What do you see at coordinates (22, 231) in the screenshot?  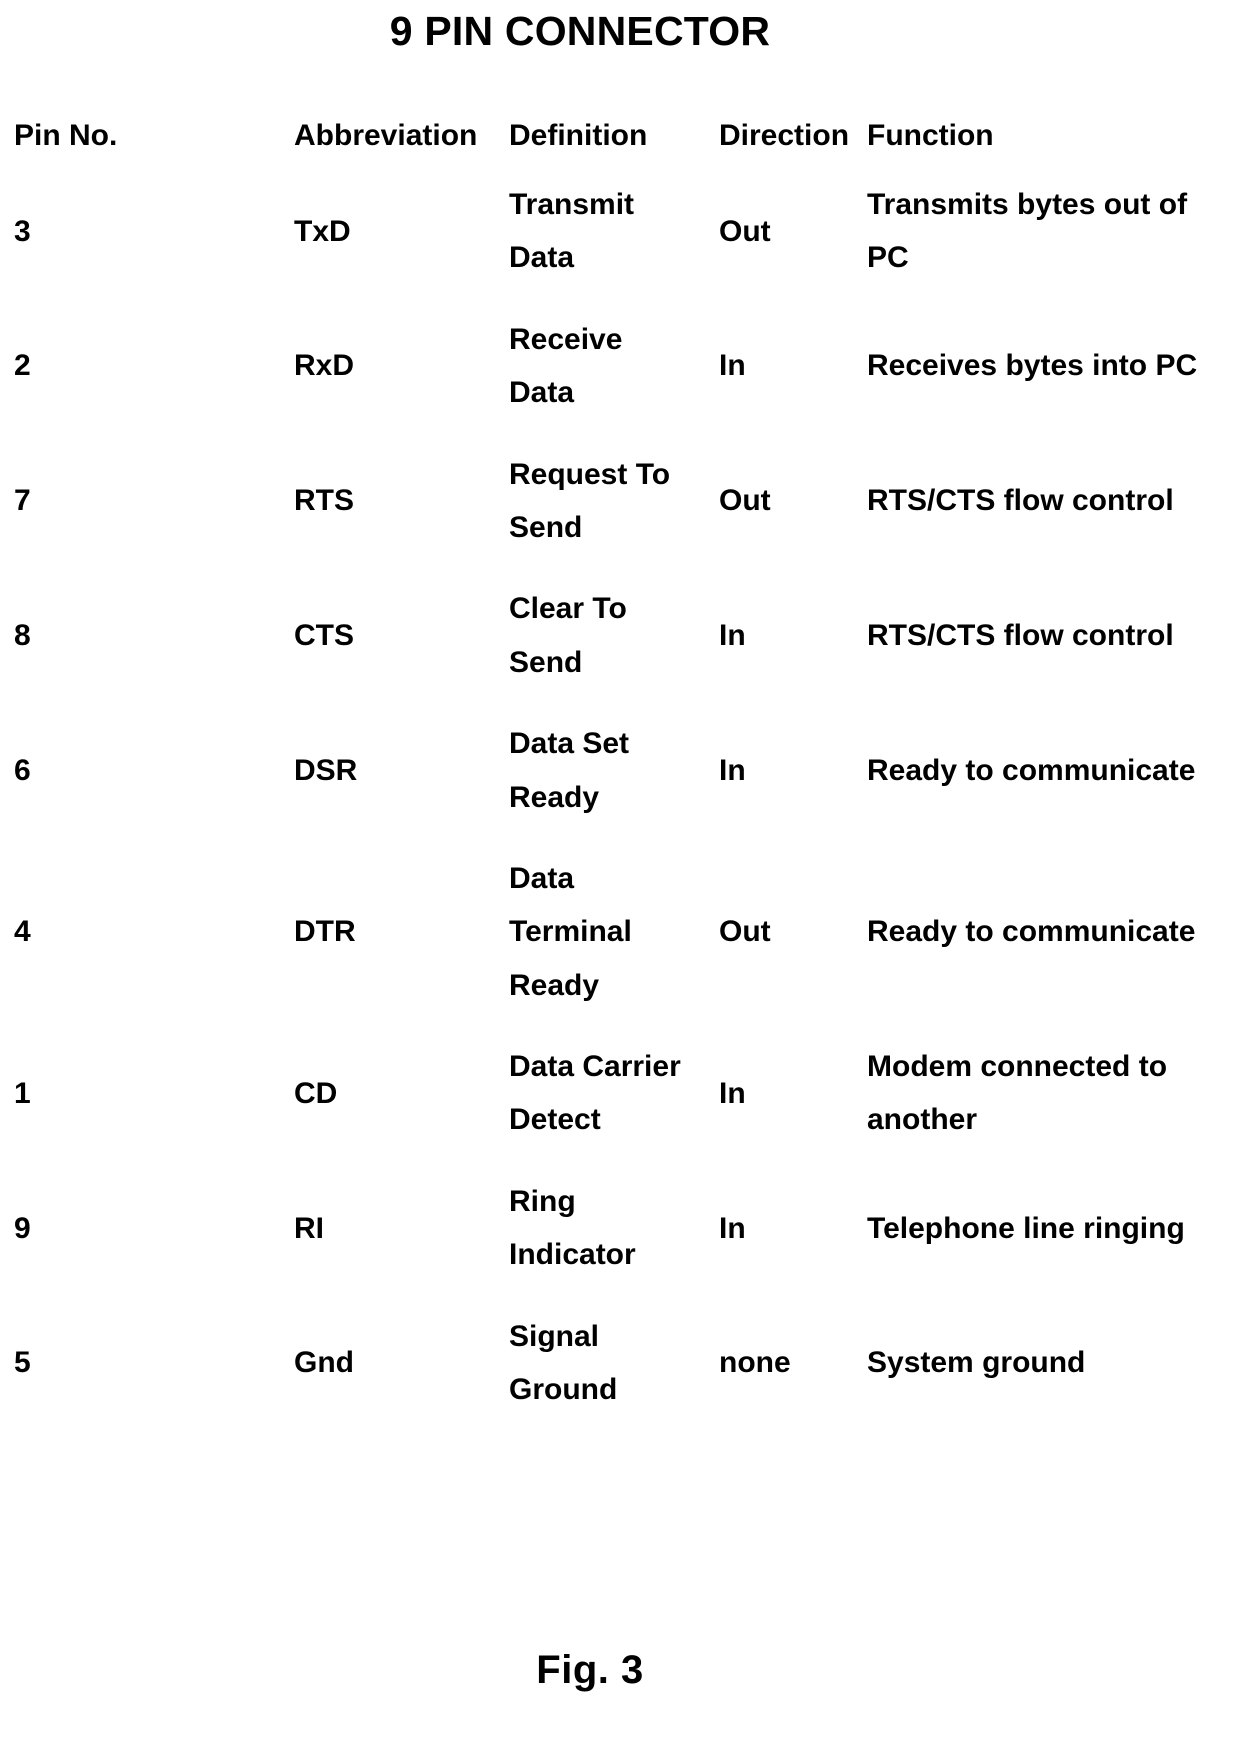 I see `cell-pin: 3` at bounding box center [22, 231].